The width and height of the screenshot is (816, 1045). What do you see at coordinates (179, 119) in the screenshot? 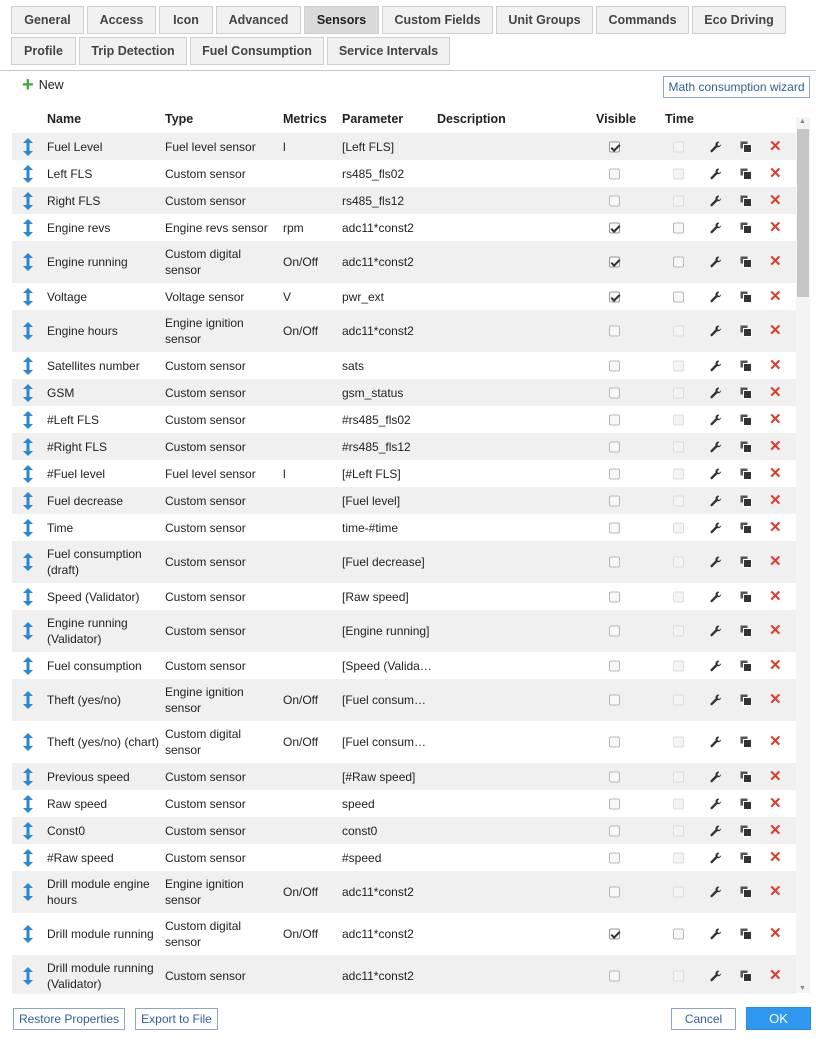
I see `column-header-type: Type` at bounding box center [179, 119].